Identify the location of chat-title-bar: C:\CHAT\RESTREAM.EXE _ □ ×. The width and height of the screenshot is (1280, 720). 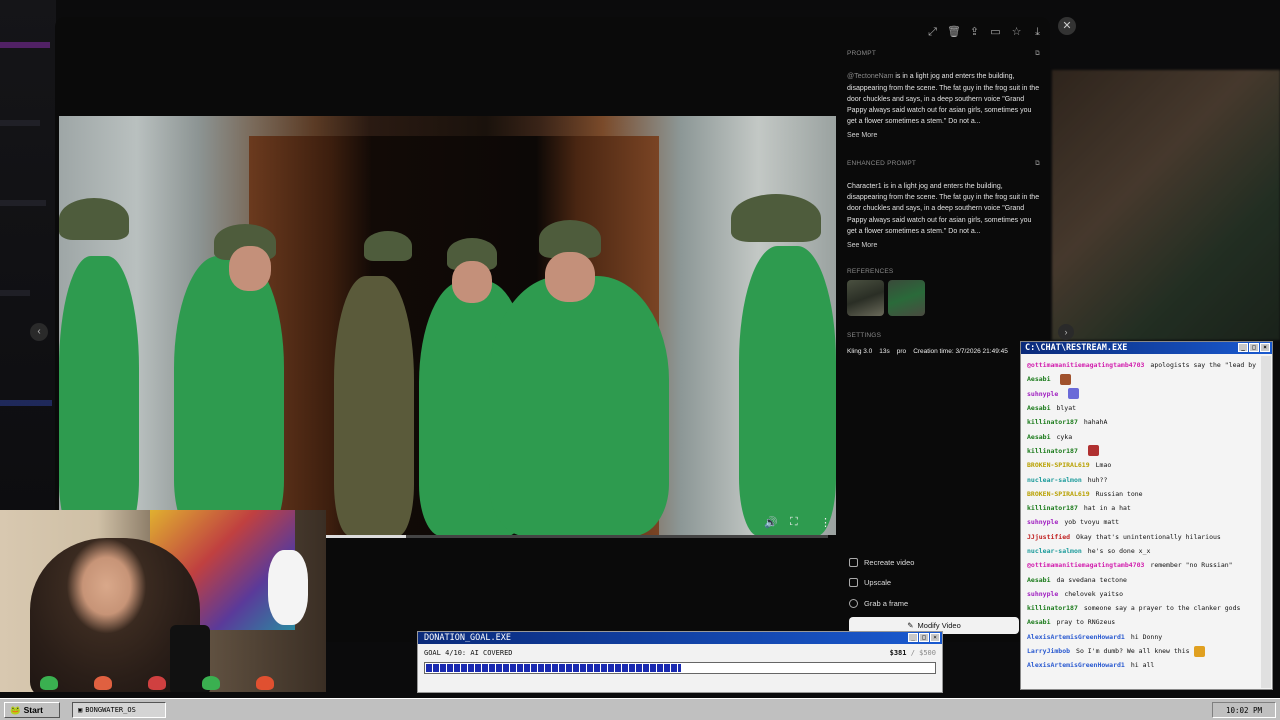
(1146, 348).